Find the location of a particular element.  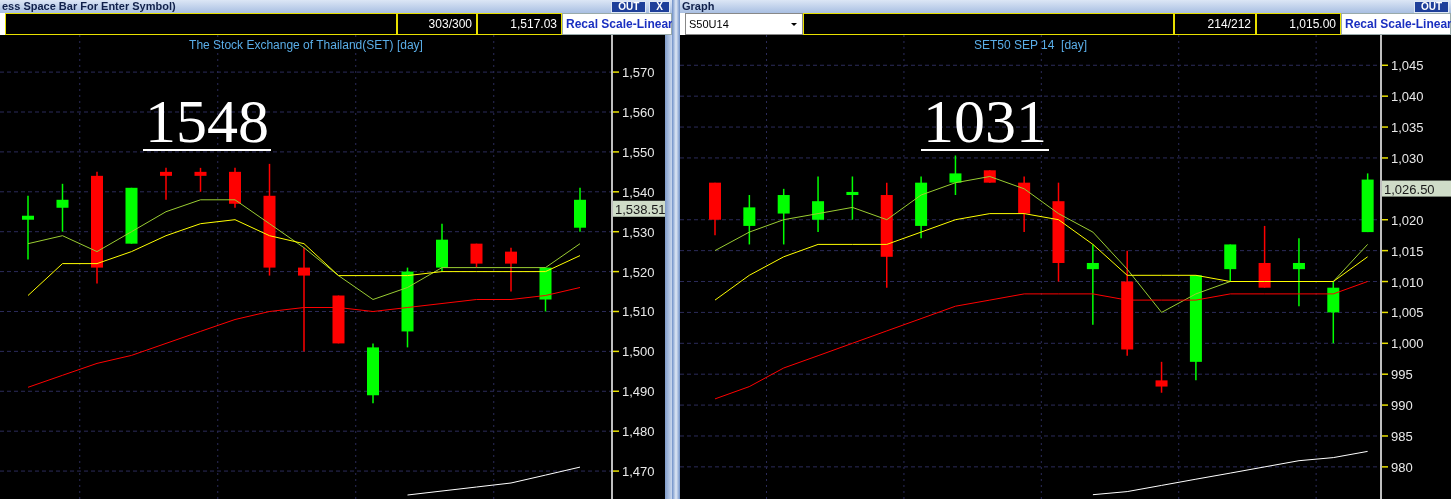

axis-label: 995 is located at coordinates (1402, 375).